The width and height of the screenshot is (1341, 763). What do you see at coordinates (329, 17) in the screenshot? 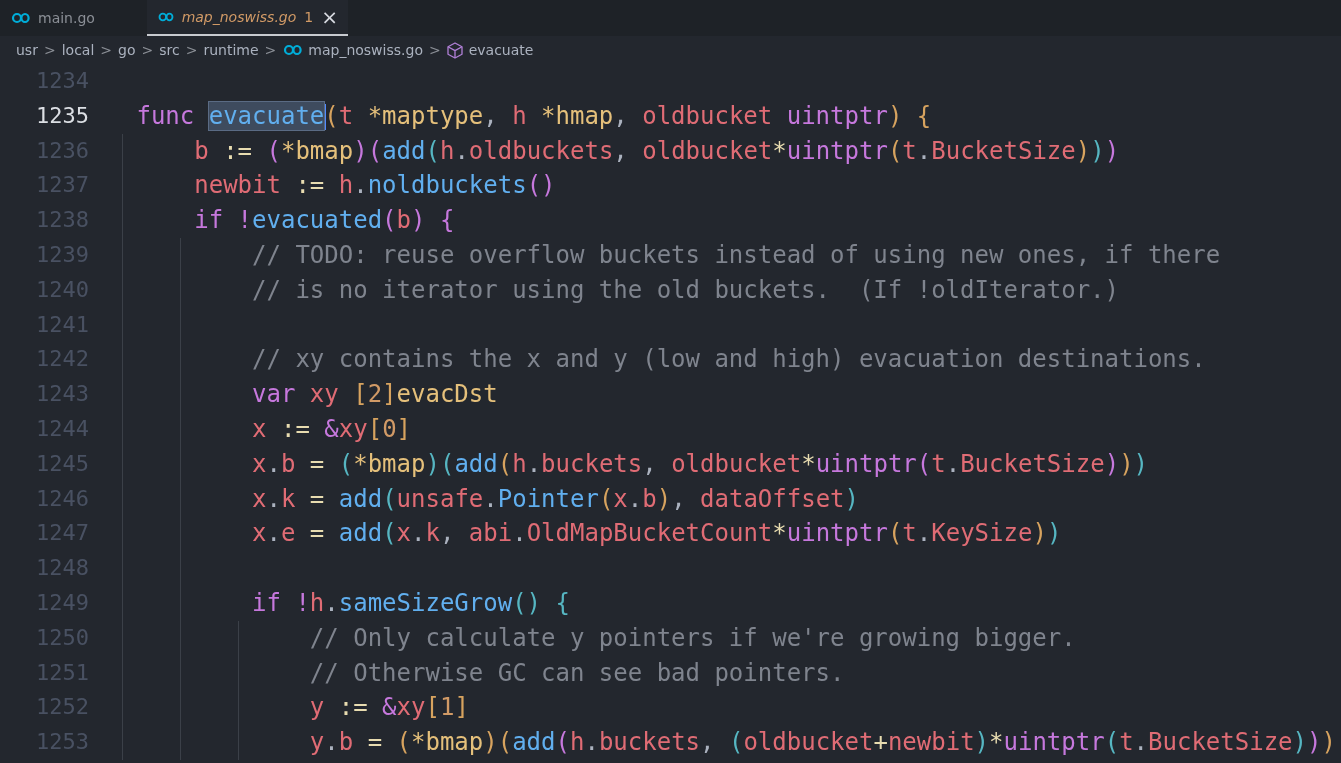
I see `close-icon: ×` at bounding box center [329, 17].